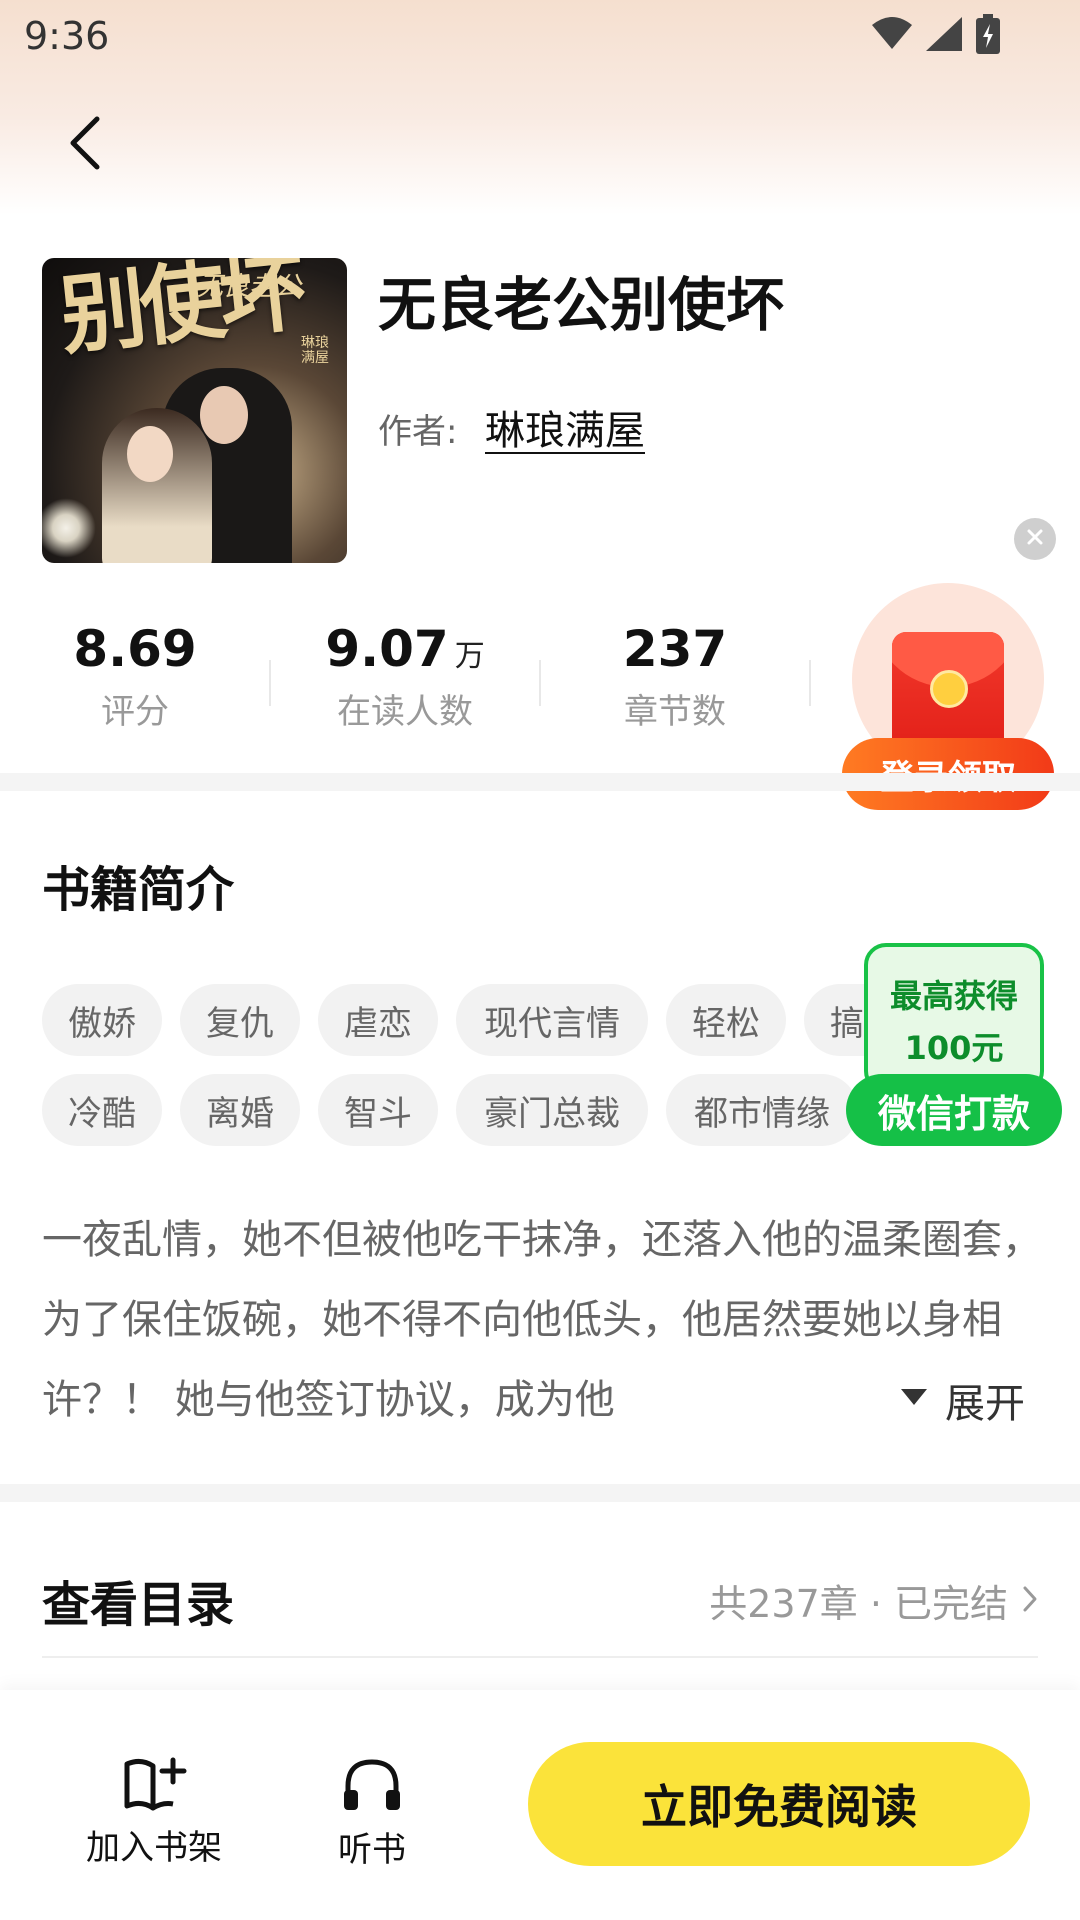  What do you see at coordinates (138, 890) in the screenshot?
I see `intro-section-title: 书籍简介` at bounding box center [138, 890].